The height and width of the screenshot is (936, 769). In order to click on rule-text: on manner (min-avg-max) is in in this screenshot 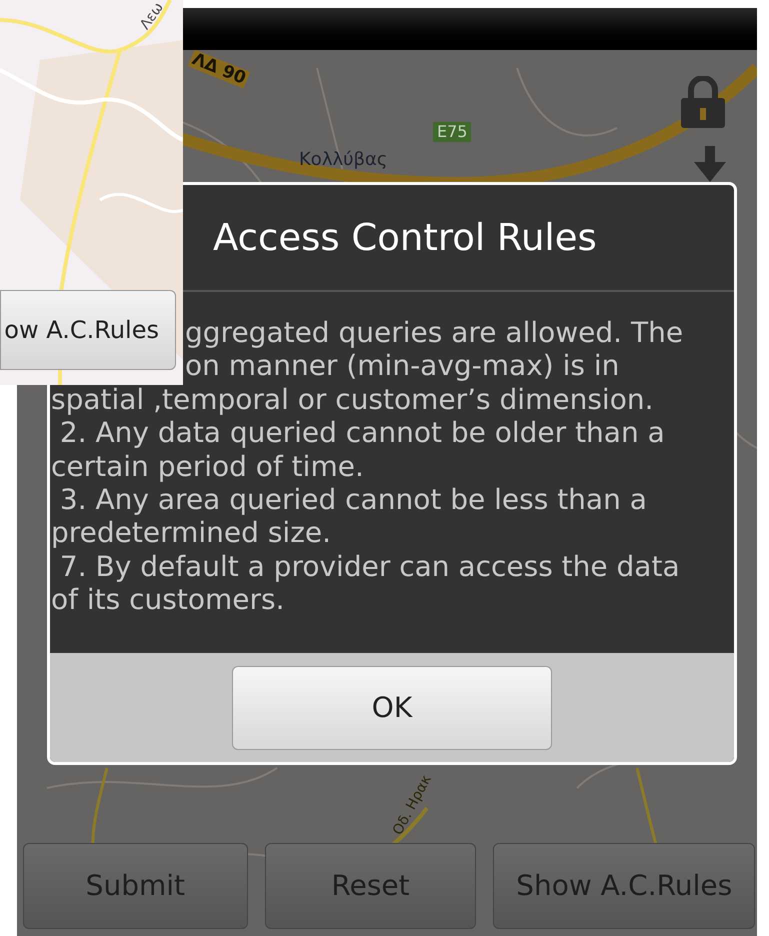, I will do `click(402, 366)`.